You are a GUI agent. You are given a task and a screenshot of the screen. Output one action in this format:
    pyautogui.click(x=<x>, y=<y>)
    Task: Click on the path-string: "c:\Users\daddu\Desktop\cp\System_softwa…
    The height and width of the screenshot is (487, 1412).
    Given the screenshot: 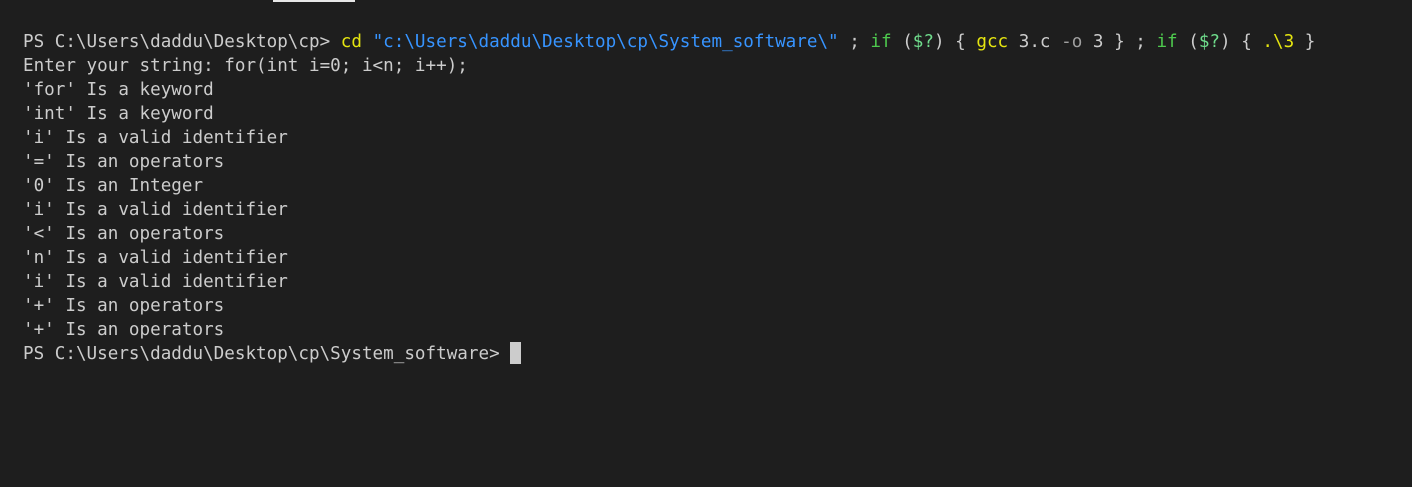 What is the action you would take?
    pyautogui.click(x=605, y=42)
    